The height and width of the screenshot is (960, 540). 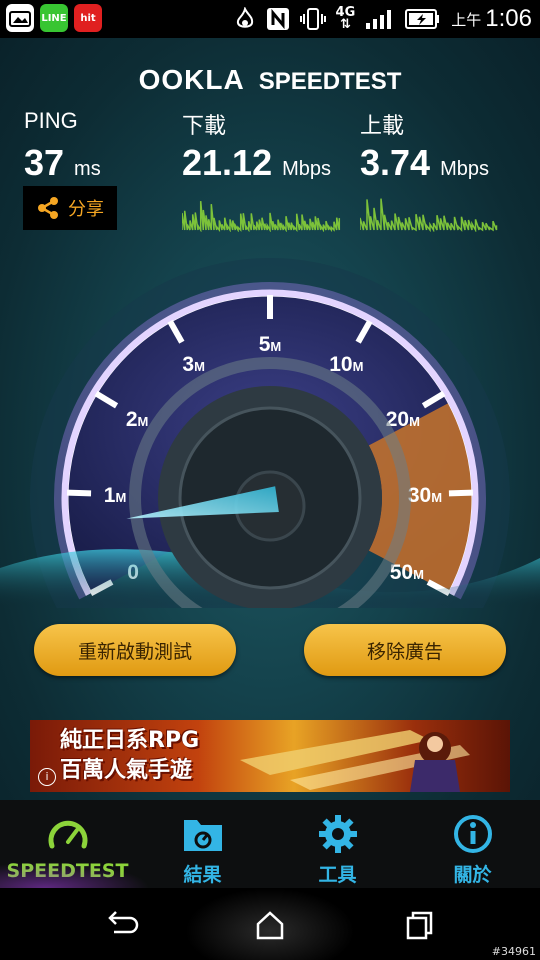 I want to click on ad-banner: 純正日系RPG 百萬人氣手遊 i, so click(x=270, y=756).